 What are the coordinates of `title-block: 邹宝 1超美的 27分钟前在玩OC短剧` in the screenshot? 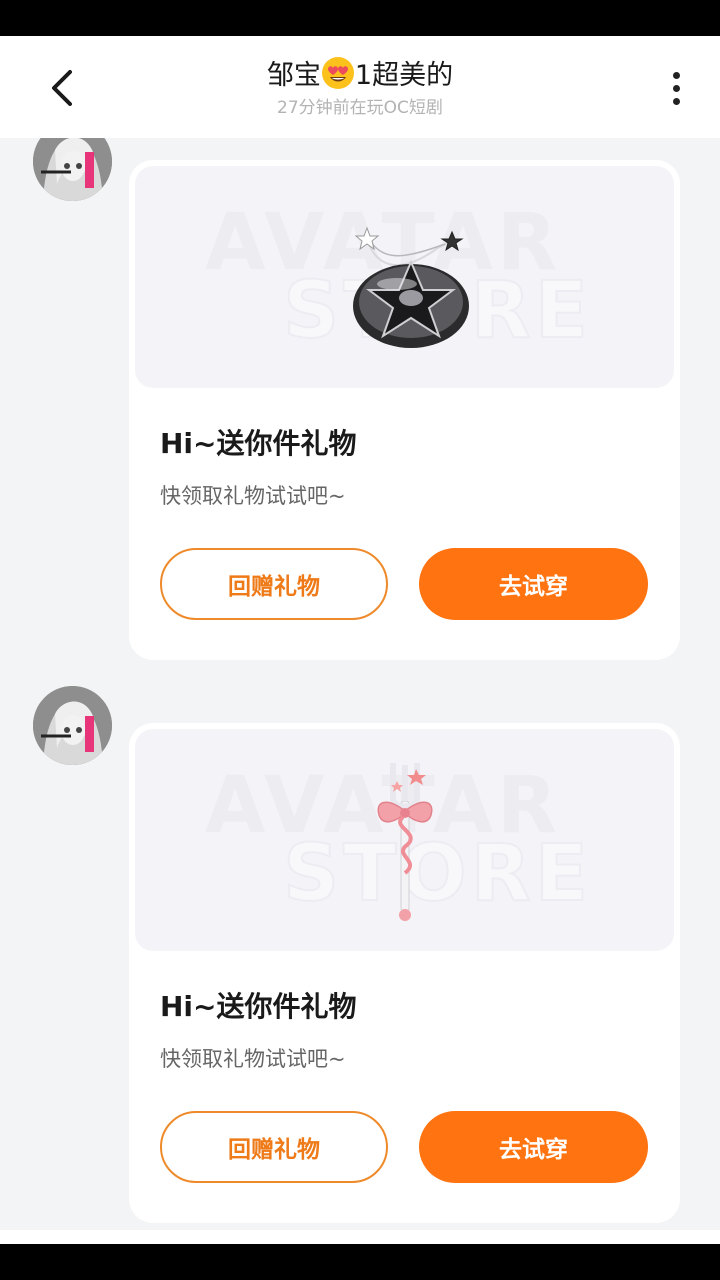 It's located at (360, 88).